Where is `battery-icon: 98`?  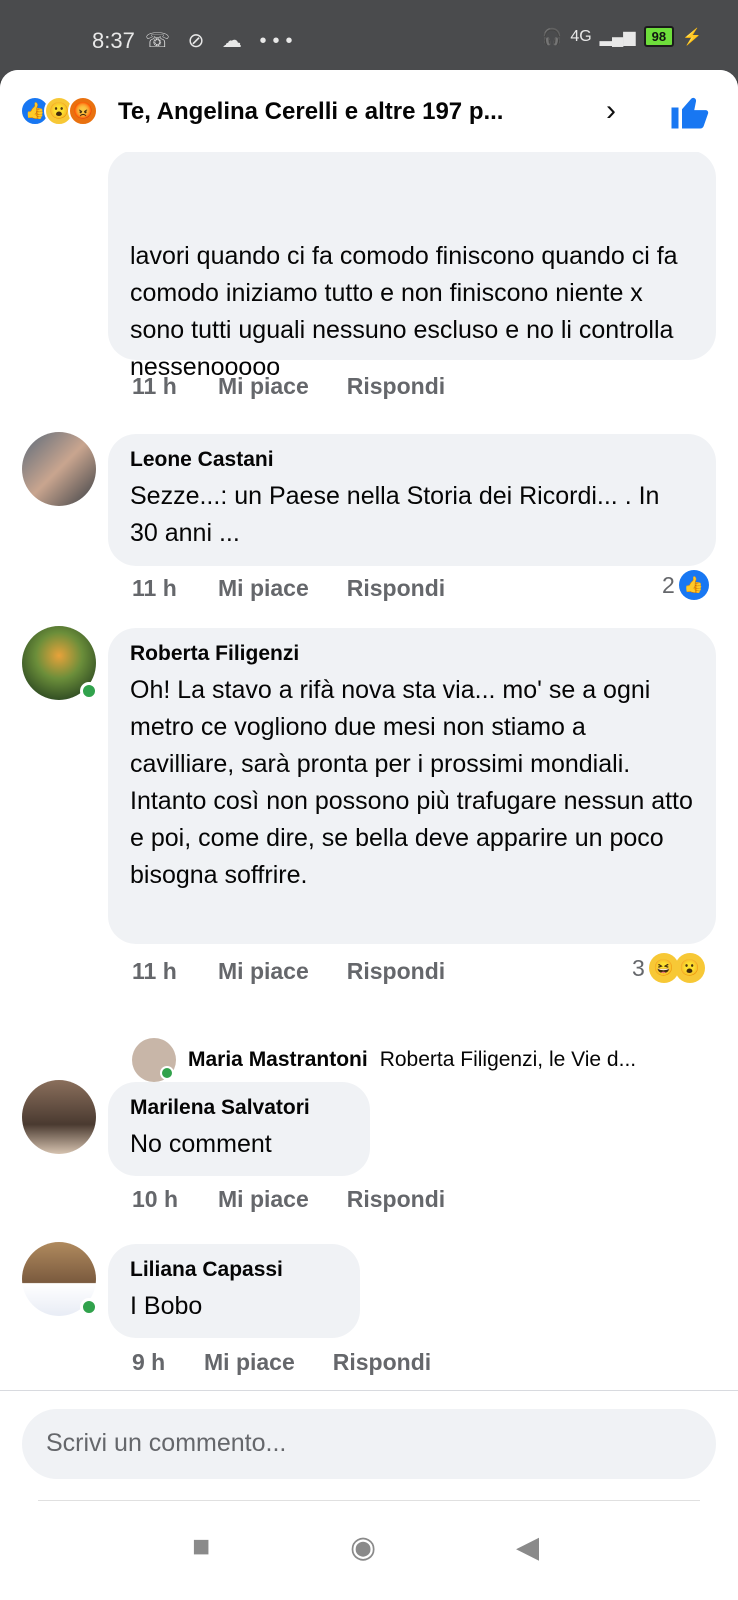
battery-icon: 98 is located at coordinates (659, 36).